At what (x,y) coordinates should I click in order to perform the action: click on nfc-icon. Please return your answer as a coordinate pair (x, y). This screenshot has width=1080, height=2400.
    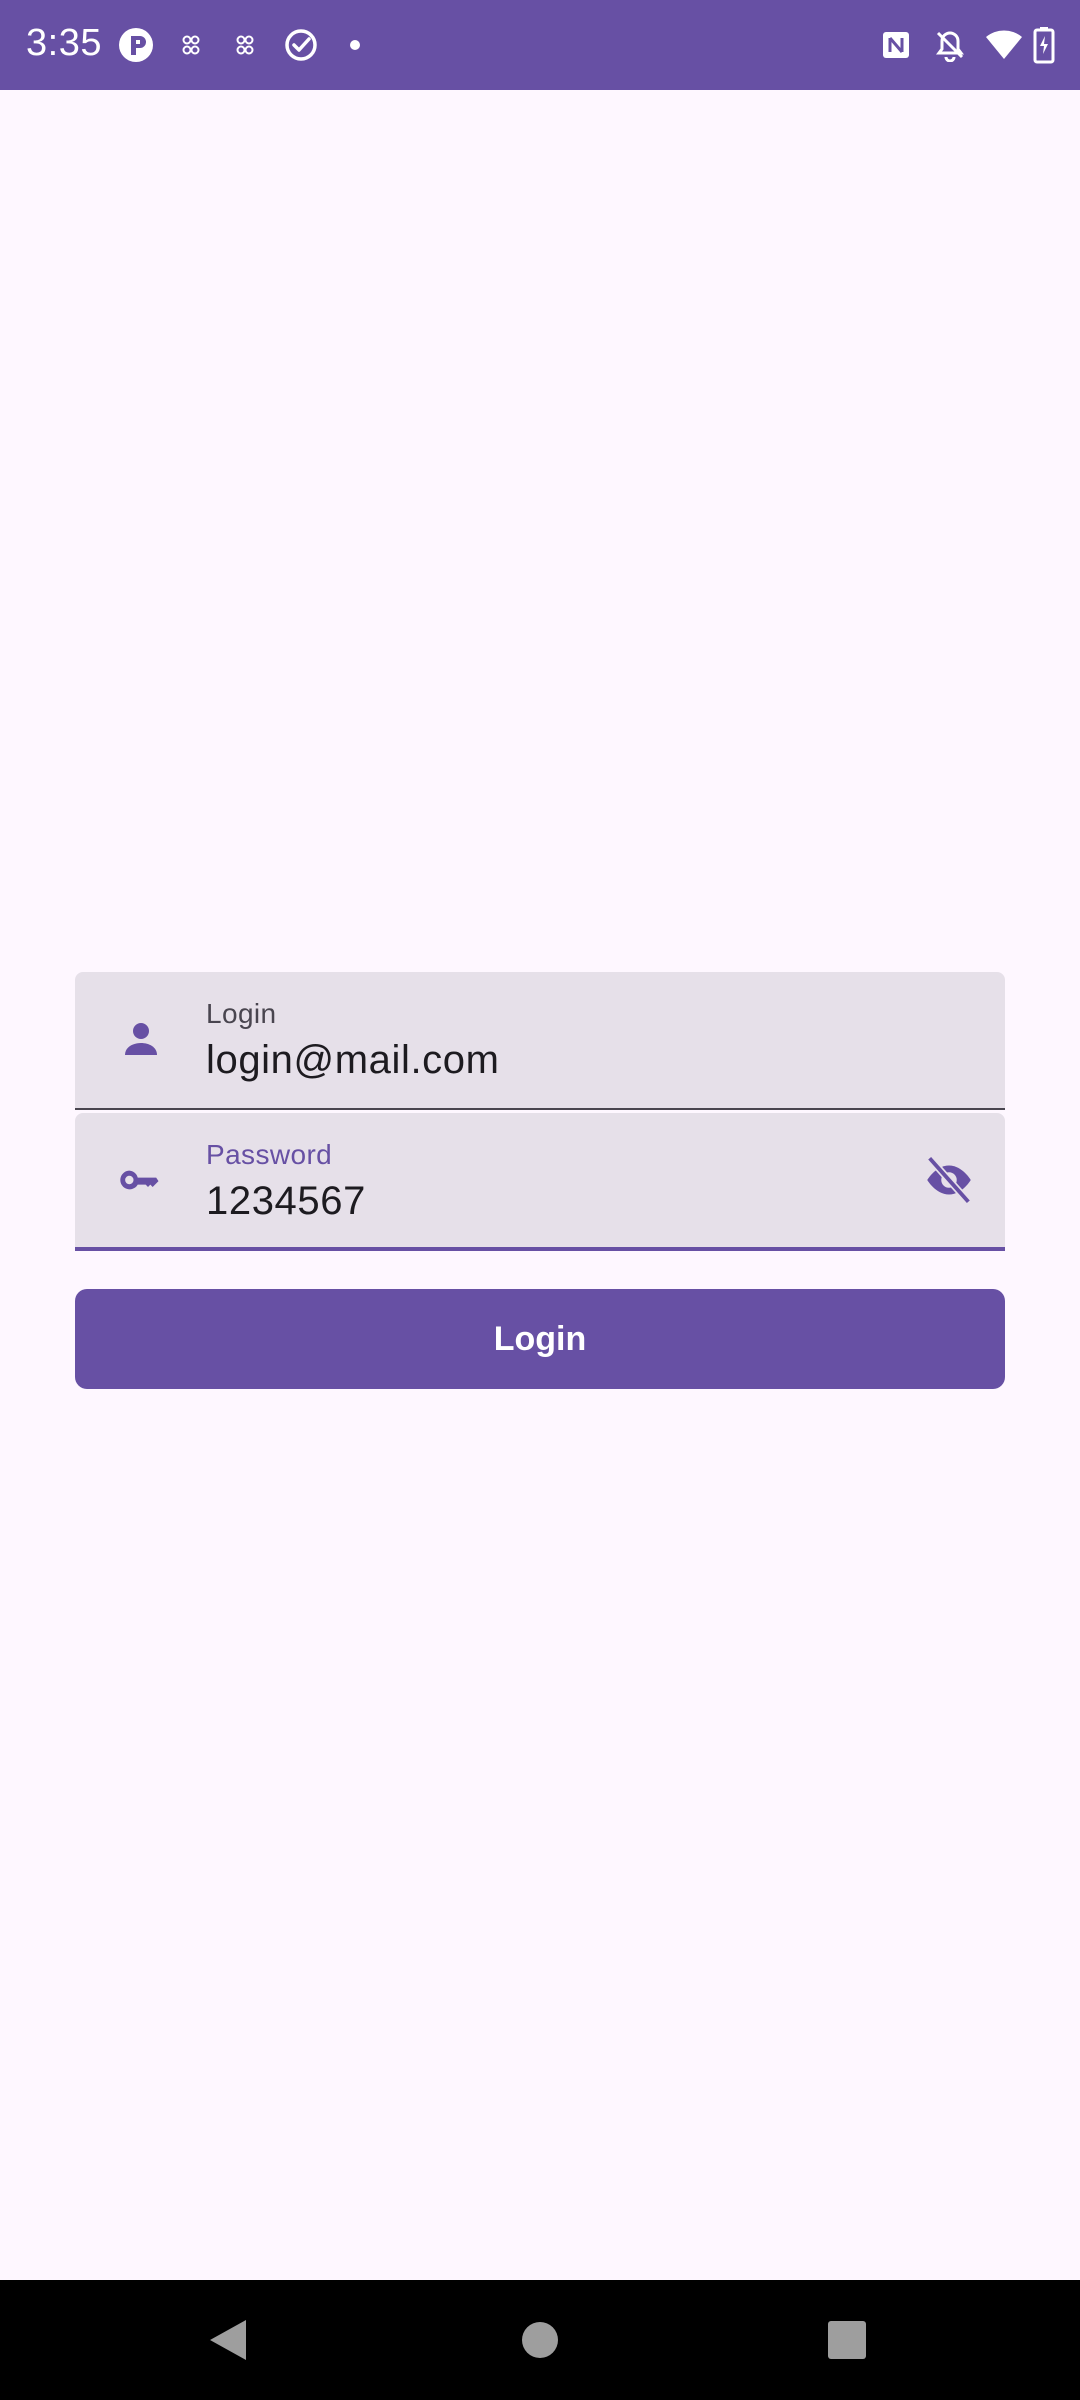
    Looking at the image, I should click on (896, 45).